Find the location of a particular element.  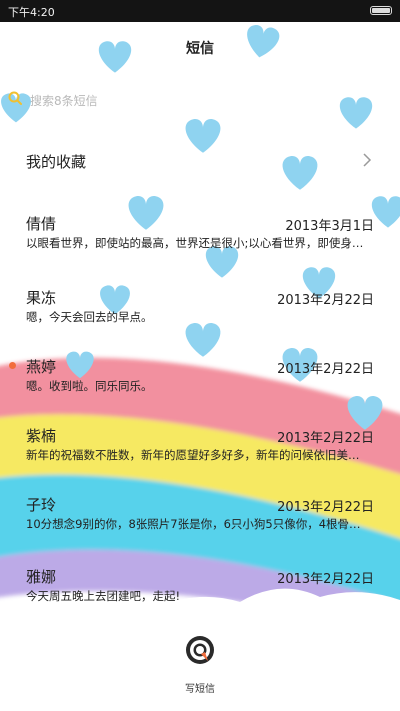

compose-button: 写短信 is located at coordinates (200, 665).